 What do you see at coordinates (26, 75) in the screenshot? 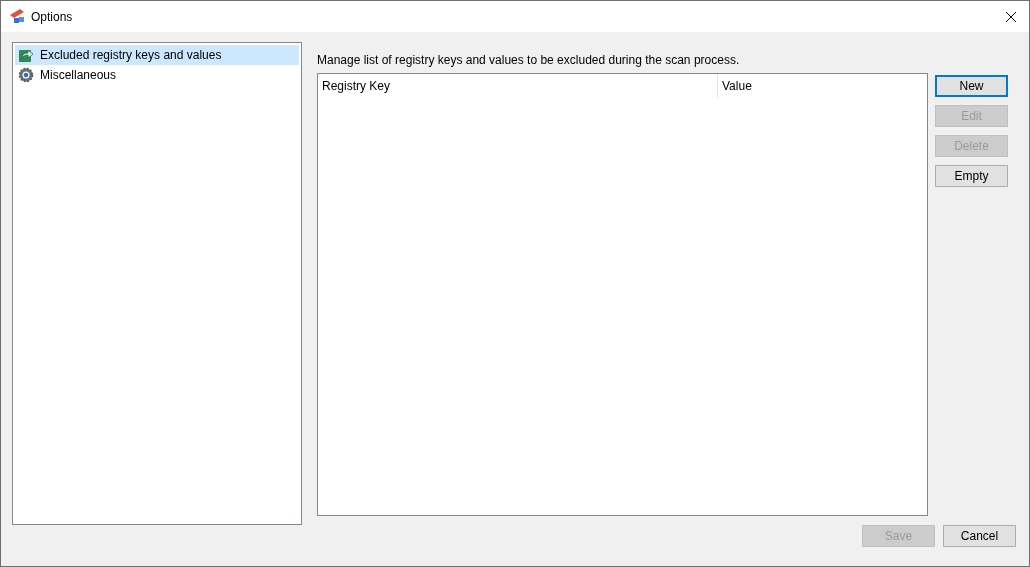
I see `gear-icon` at bounding box center [26, 75].